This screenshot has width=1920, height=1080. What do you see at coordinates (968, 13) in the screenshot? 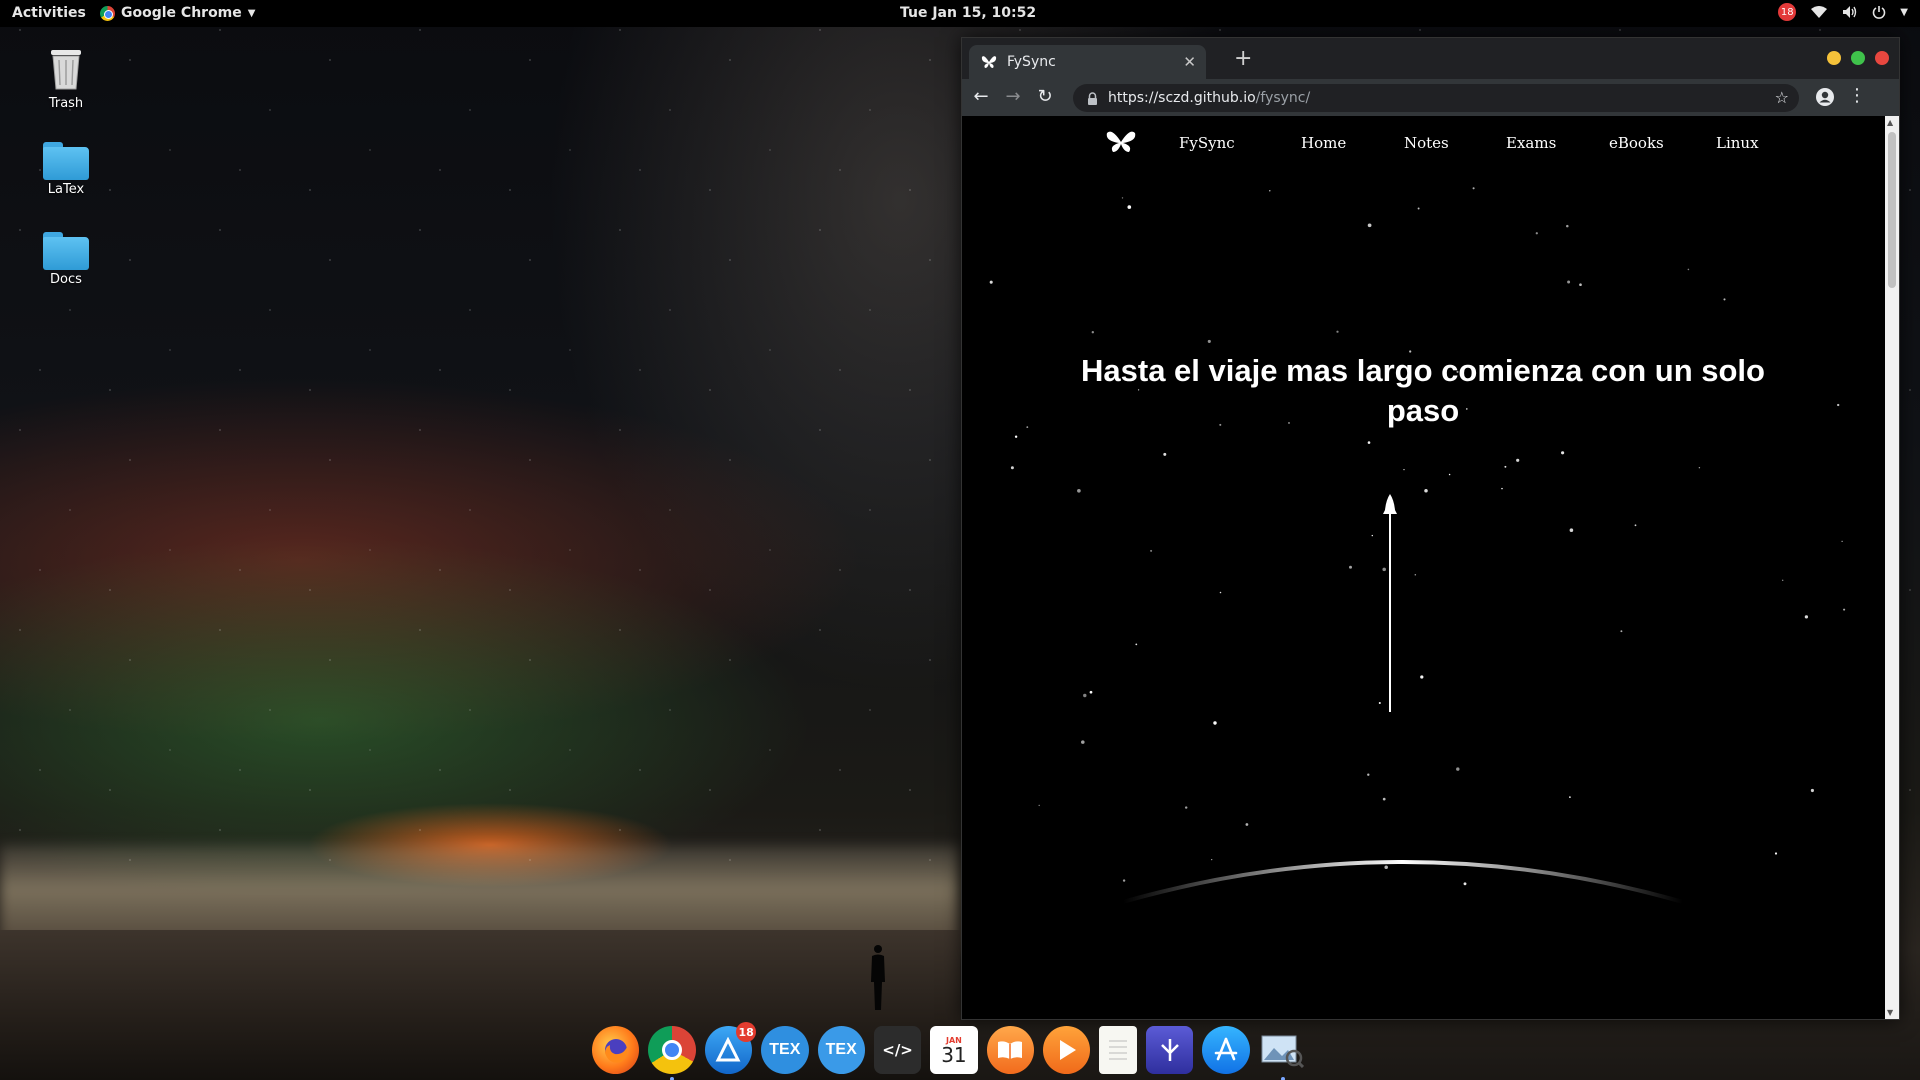
I see `clock: Tue Jan 15, 10:52` at bounding box center [968, 13].